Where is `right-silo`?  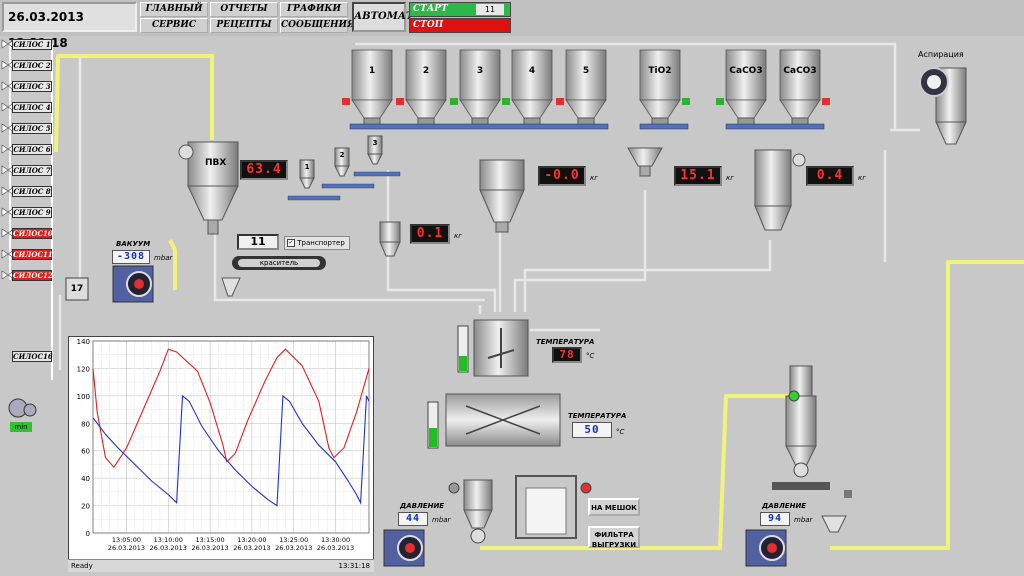
right-silo is located at coordinates (801, 427).